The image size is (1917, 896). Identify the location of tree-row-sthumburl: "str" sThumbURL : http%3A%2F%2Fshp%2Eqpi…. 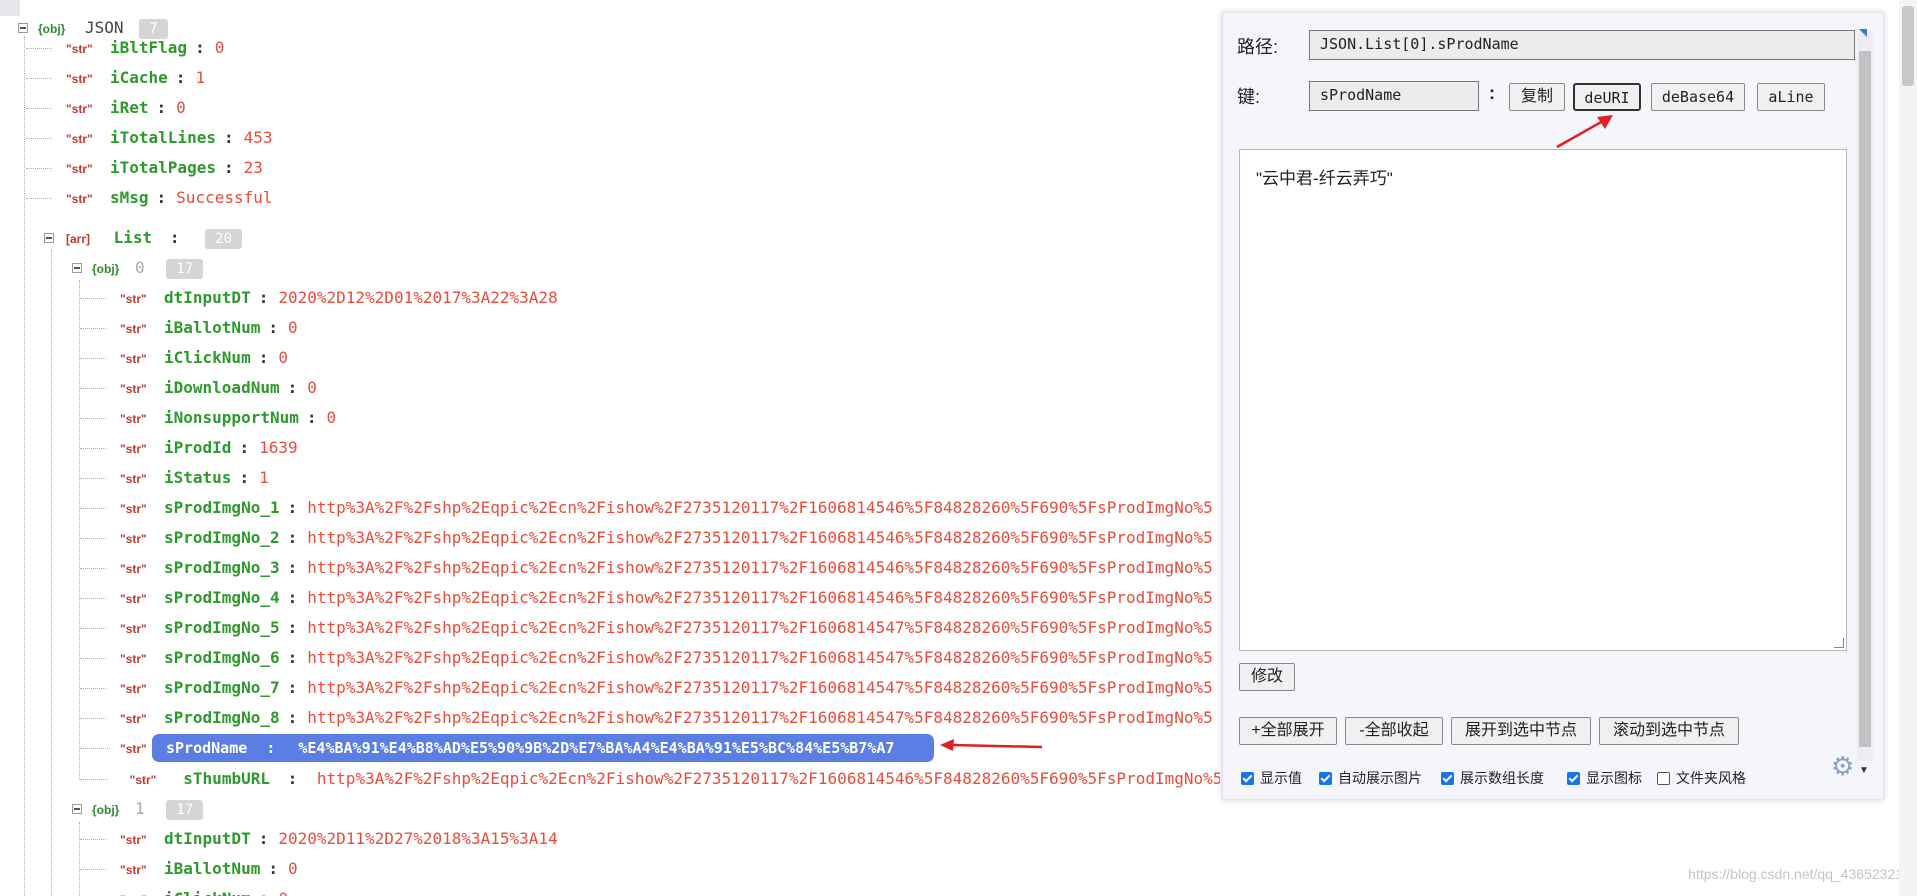
(650, 779).